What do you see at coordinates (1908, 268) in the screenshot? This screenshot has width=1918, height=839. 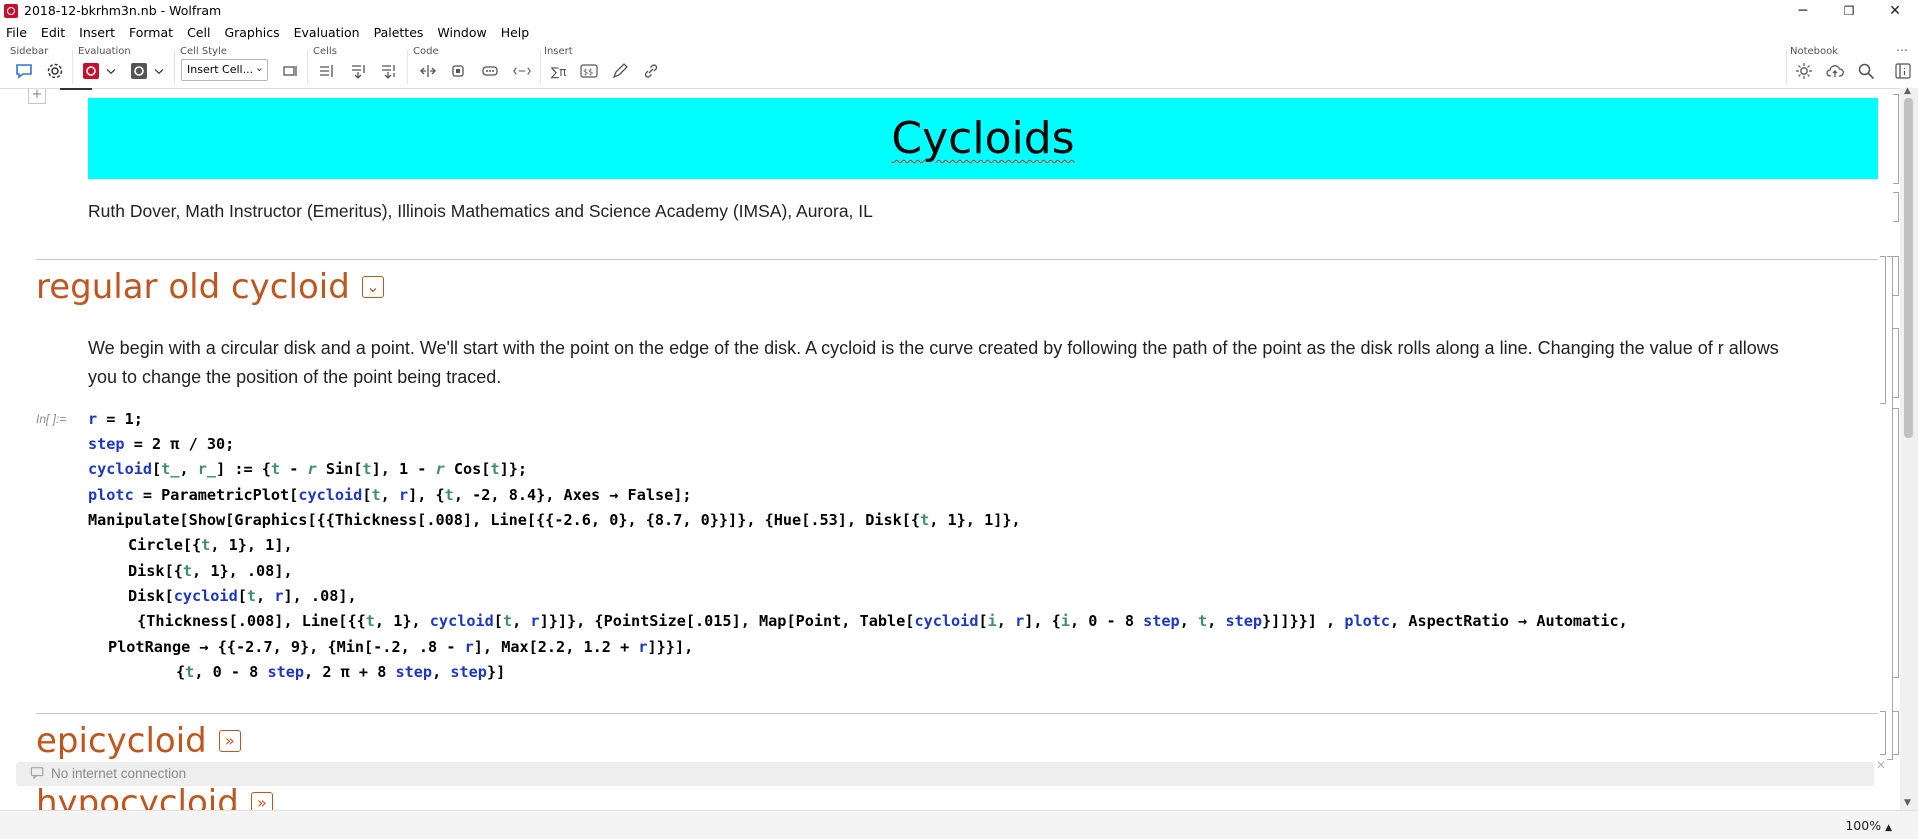 I see `scrollbar-thumb` at bounding box center [1908, 268].